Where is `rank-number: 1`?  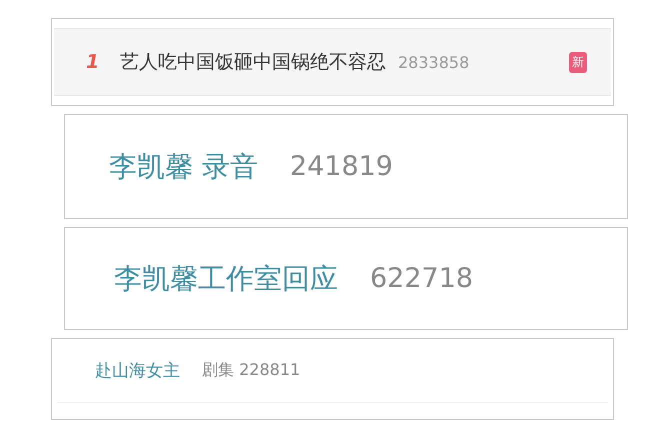 rank-number: 1 is located at coordinates (93, 62).